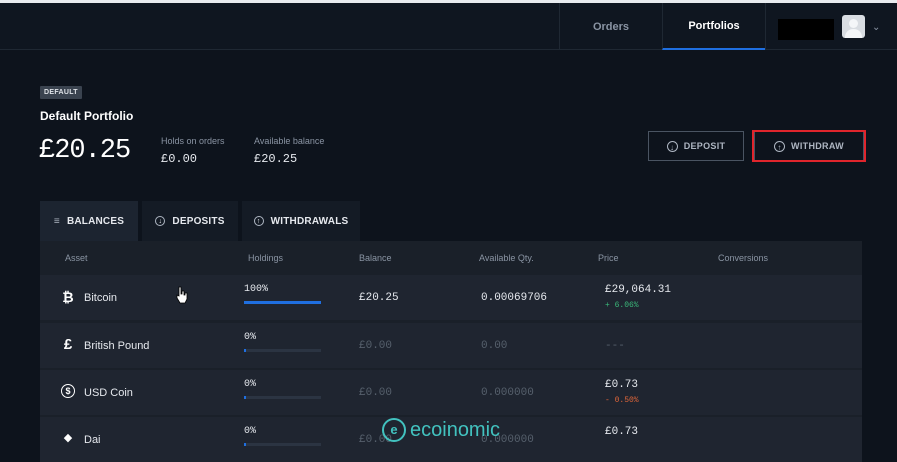  What do you see at coordinates (451, 345) in the screenshot?
I see `table-row: £ British Pound 0% £0.00 0.00 ---` at bounding box center [451, 345].